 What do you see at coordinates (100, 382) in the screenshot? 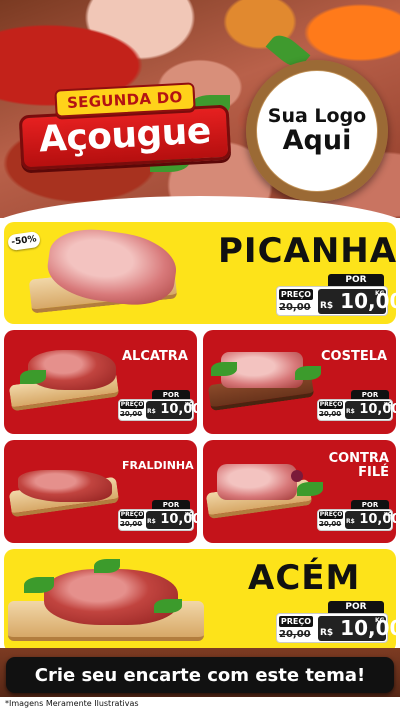
I see `product-card-alcatra: ALCATRA POR PREÇO 20,00 R$ 10,00 KG` at bounding box center [100, 382].